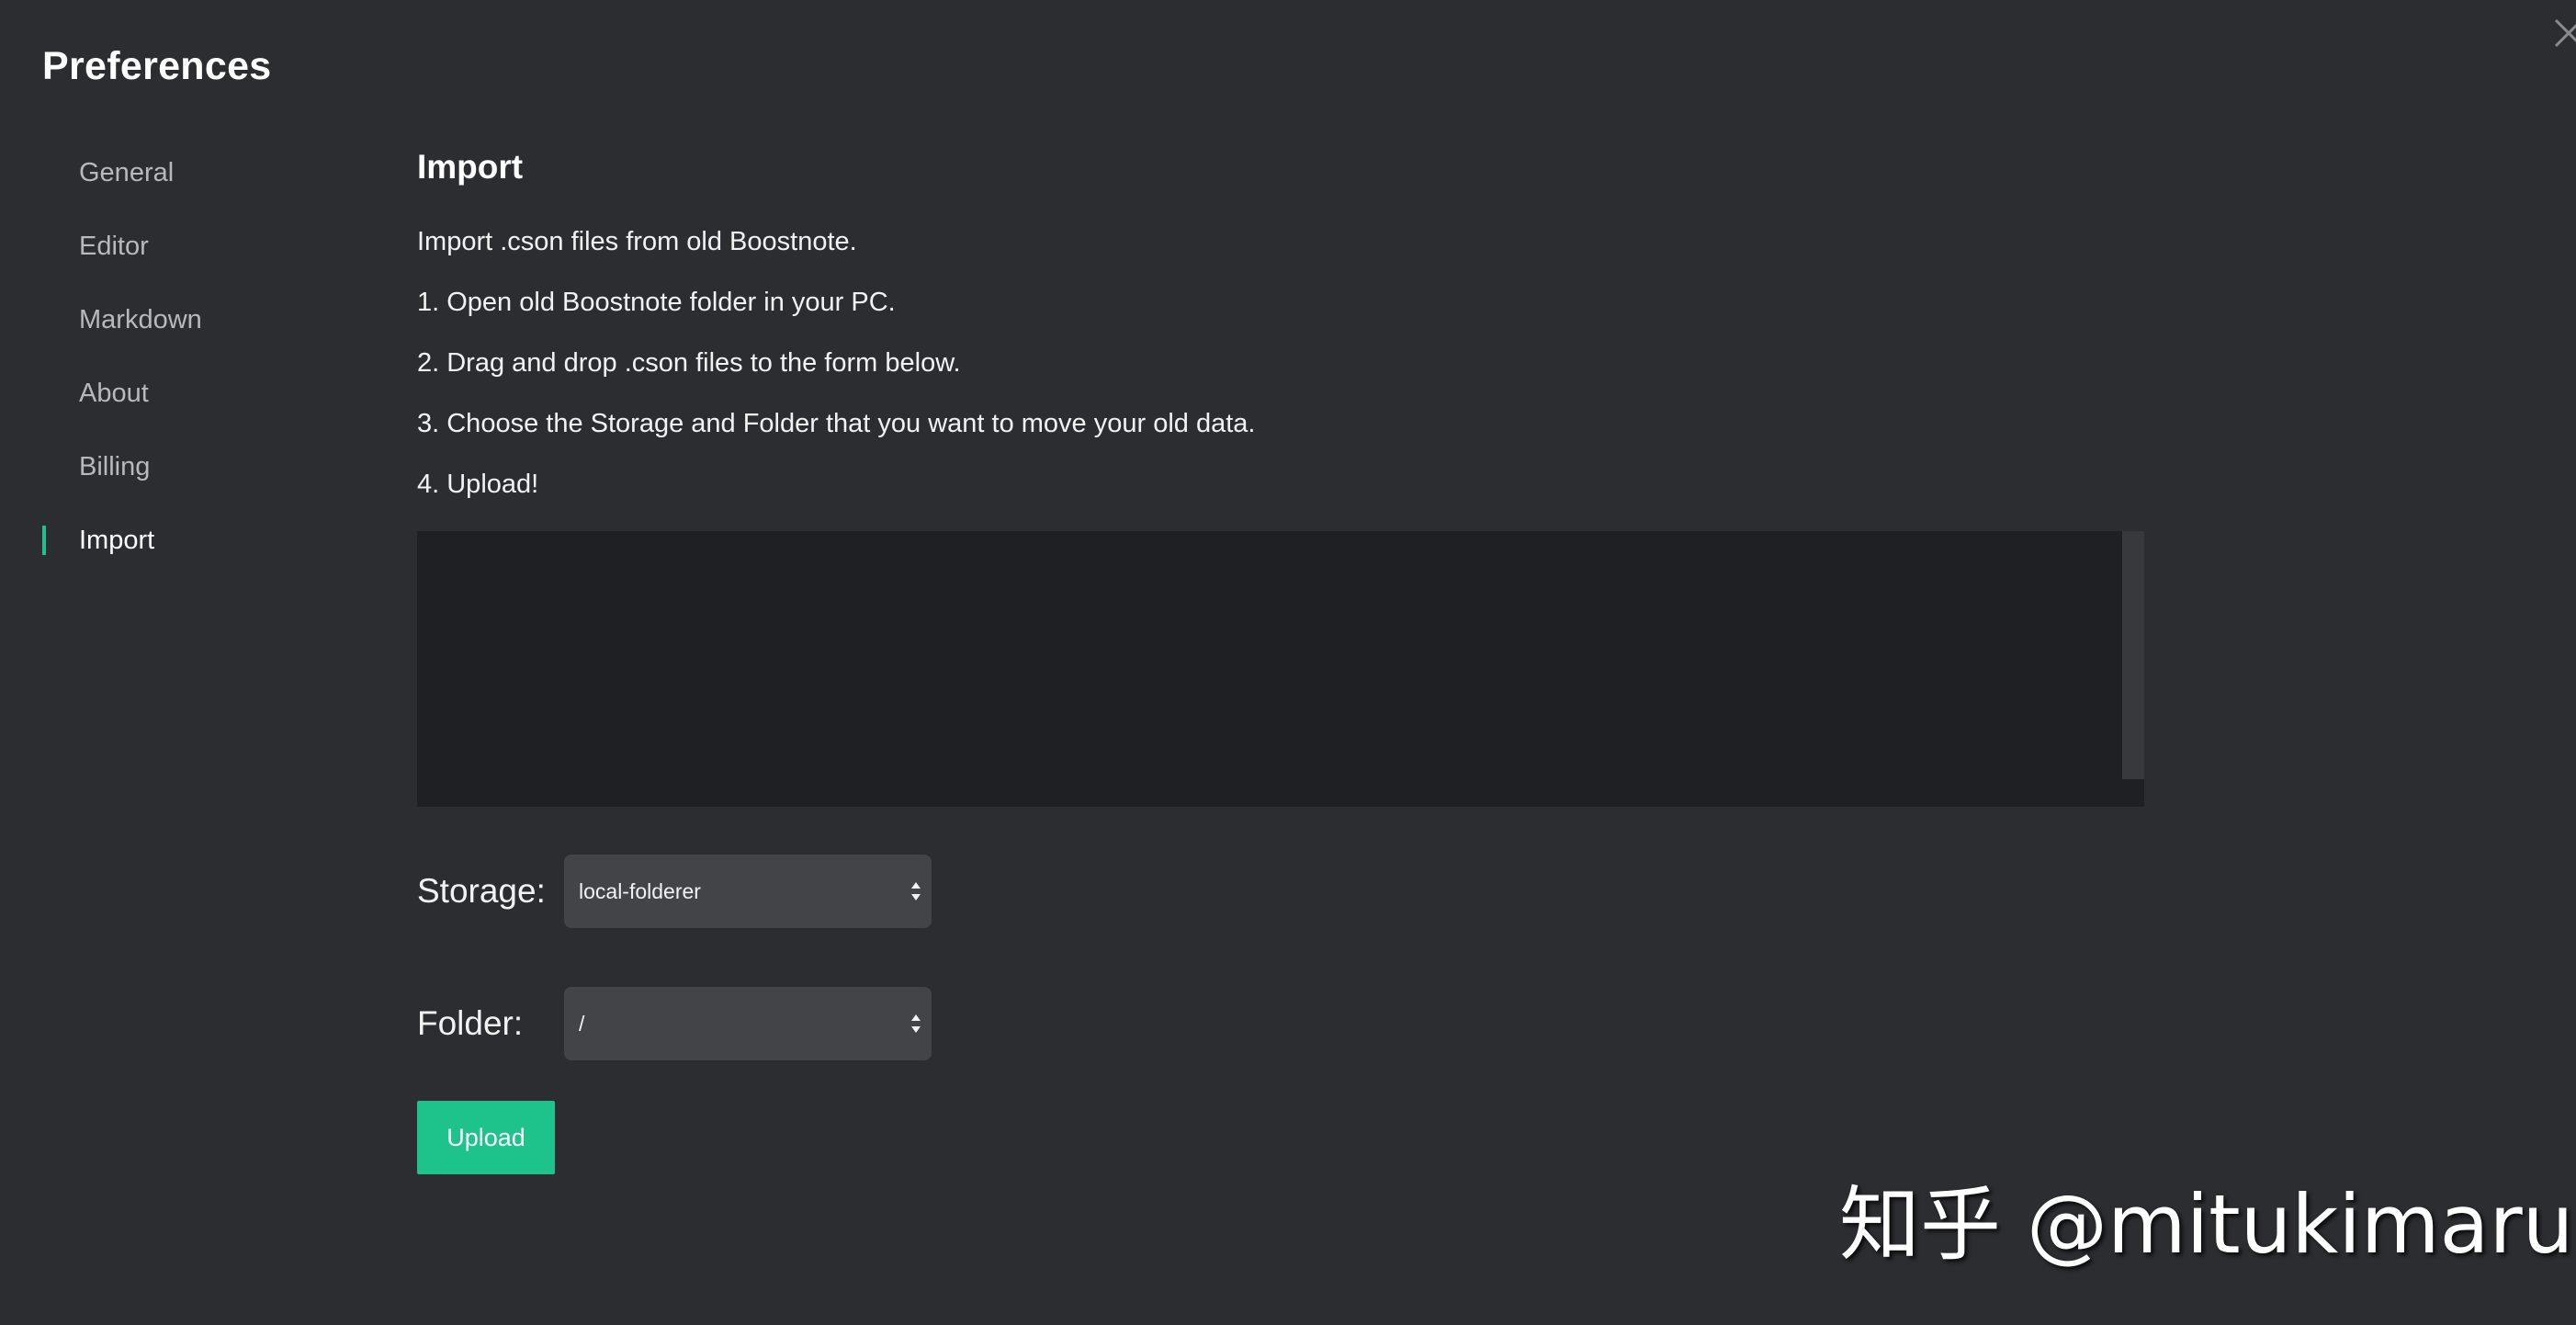 The height and width of the screenshot is (1325, 2576). What do you see at coordinates (115, 466) in the screenshot?
I see `sidebar-item-label: Billing` at bounding box center [115, 466].